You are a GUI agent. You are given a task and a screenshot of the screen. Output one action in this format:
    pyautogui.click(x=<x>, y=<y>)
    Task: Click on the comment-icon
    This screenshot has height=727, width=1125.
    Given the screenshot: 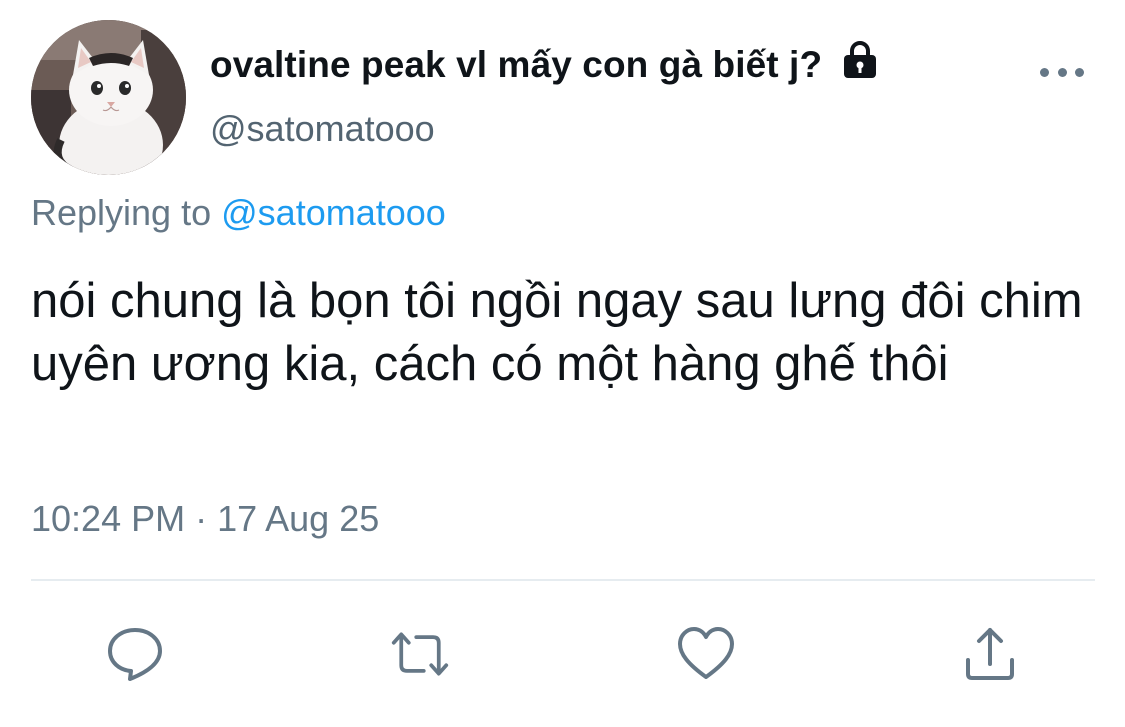 What is the action you would take?
    pyautogui.click(x=135, y=654)
    